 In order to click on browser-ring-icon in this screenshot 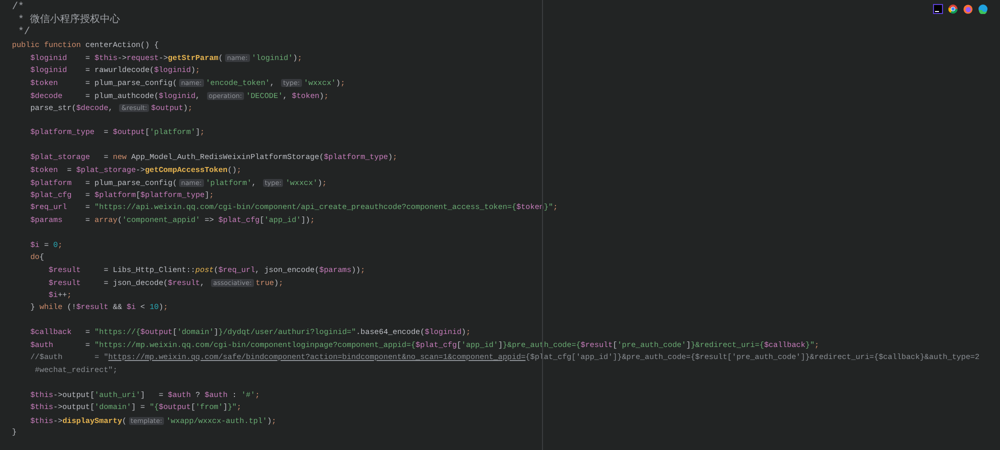, I will do `click(953, 9)`.